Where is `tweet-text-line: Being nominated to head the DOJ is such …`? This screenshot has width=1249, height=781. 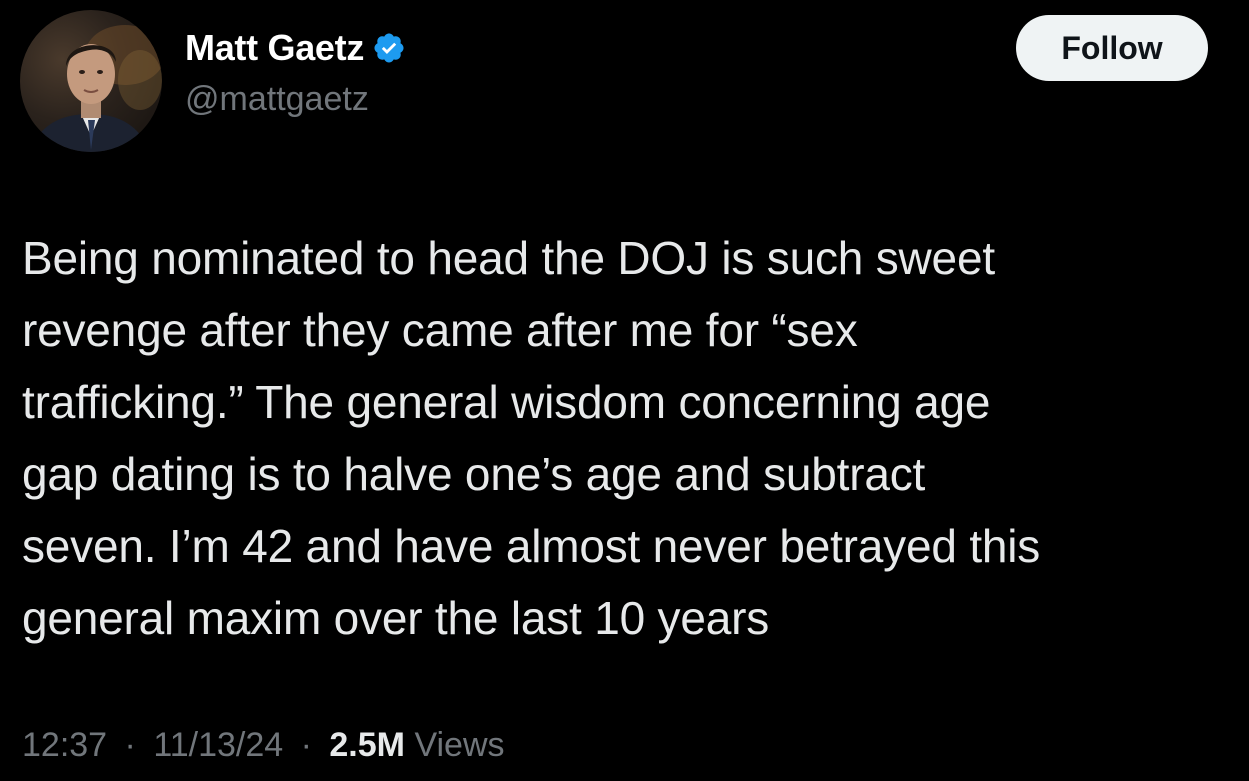
tweet-text-line: Being nominated to head the DOJ is such … is located at coordinates (508, 258).